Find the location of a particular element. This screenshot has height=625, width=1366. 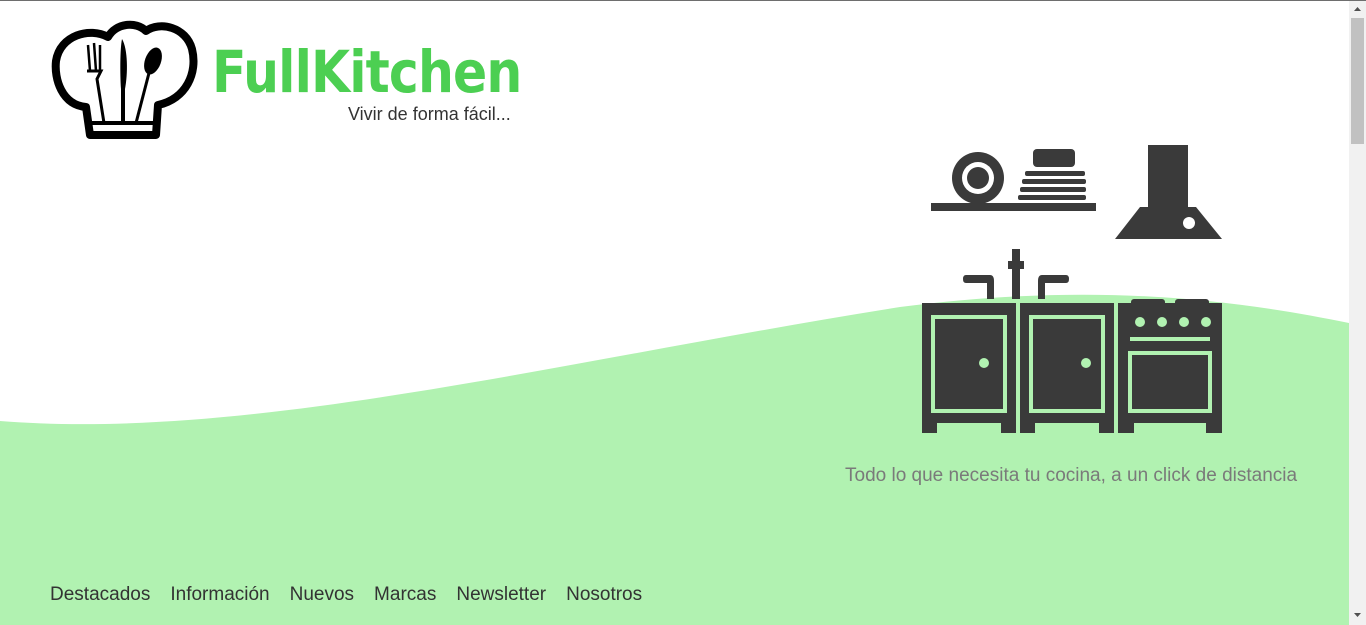

triangle-up-icon is located at coordinates (1357, 9).